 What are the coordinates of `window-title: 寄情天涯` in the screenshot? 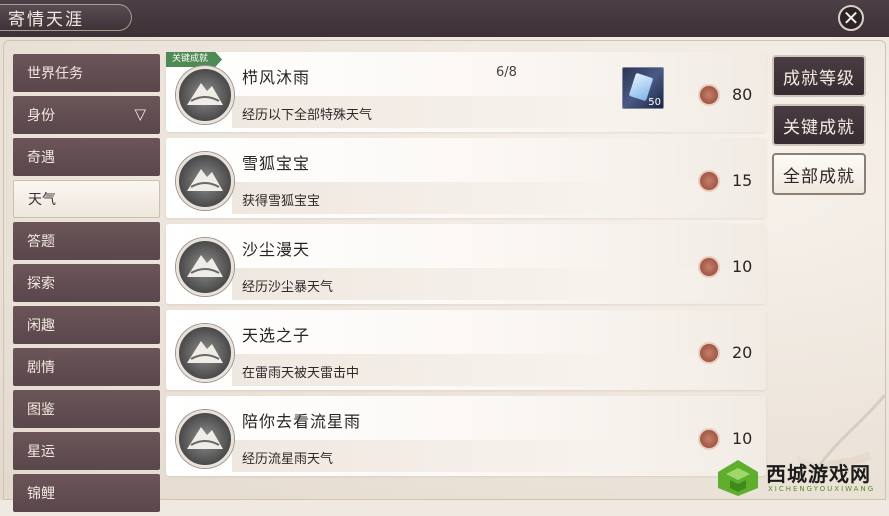 It's located at (66, 17).